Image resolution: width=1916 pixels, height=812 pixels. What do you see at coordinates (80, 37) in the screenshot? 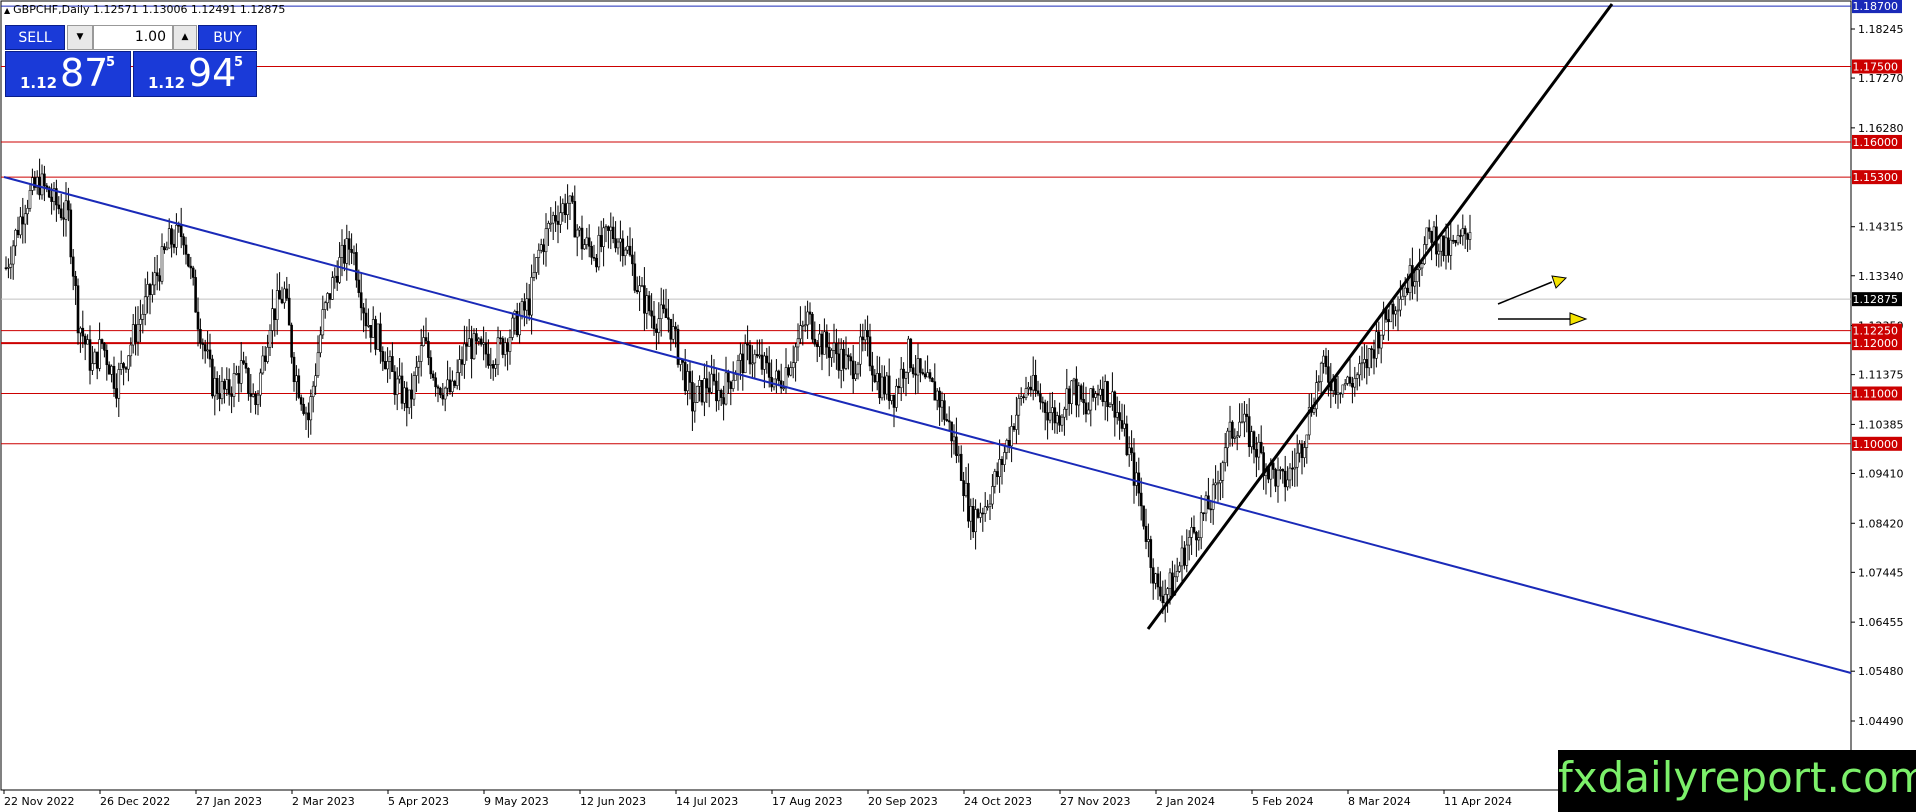
I see `lot-dropdown-icon: ▼` at bounding box center [80, 37].